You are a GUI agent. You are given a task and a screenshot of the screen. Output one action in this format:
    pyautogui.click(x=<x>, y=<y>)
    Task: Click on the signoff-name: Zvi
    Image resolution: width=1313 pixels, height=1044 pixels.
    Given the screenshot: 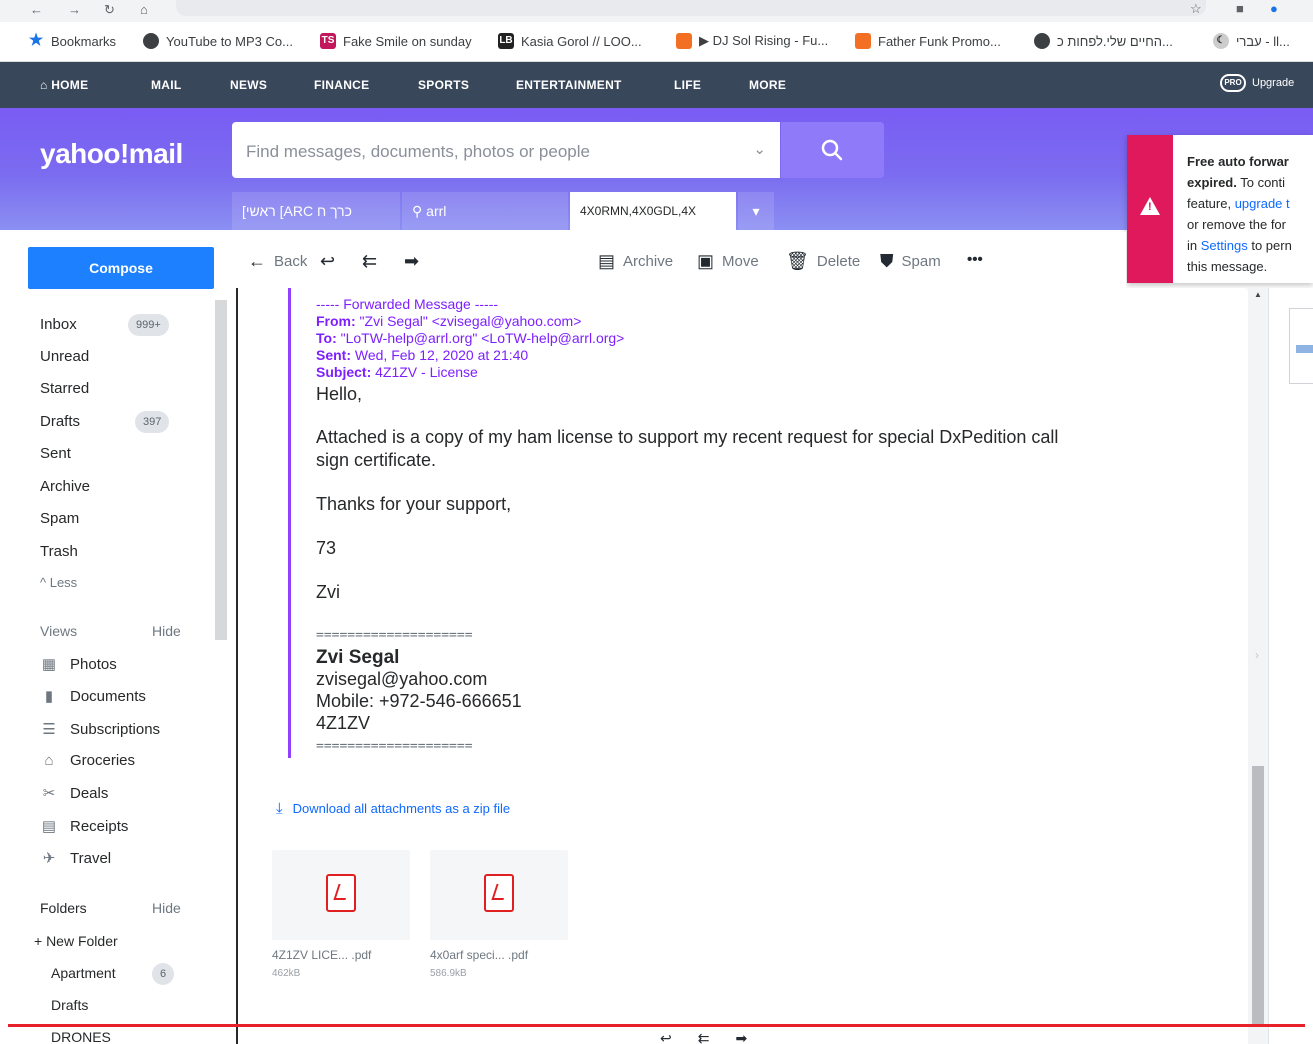 What is the action you would take?
    pyautogui.click(x=328, y=592)
    